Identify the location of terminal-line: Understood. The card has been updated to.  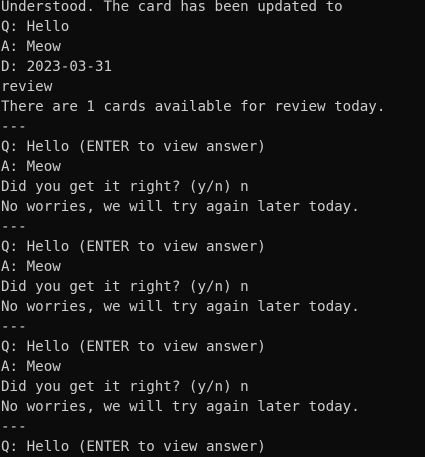
(172, 7).